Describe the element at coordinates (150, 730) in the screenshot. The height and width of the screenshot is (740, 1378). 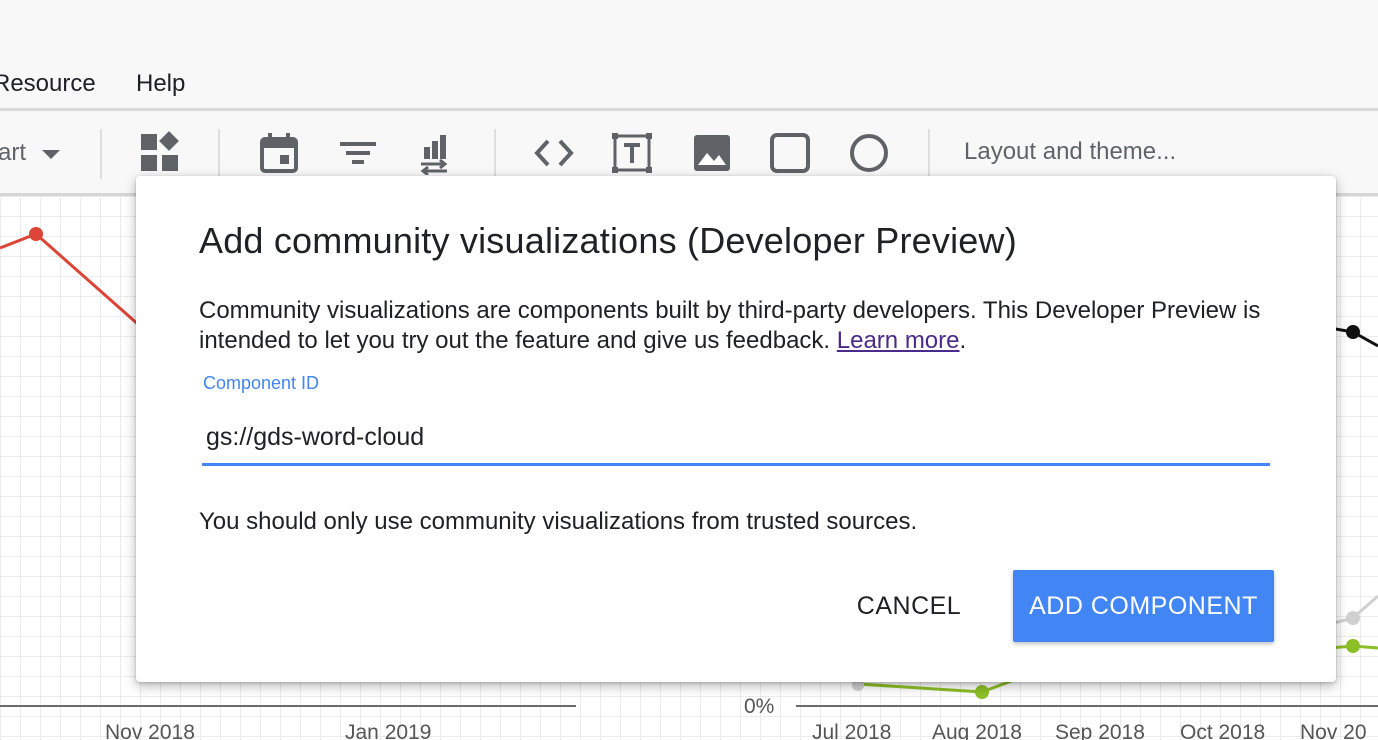
I see `left-x-tick-nov-2018: Nov 2018` at that location.